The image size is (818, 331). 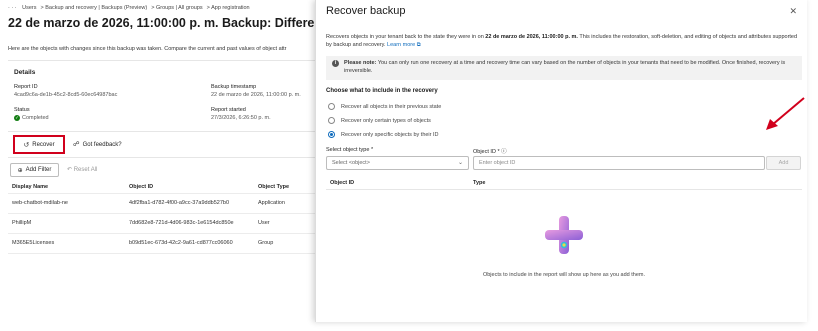 What do you see at coordinates (76, 144) in the screenshot?
I see `feedback-icon: ☍` at bounding box center [76, 144].